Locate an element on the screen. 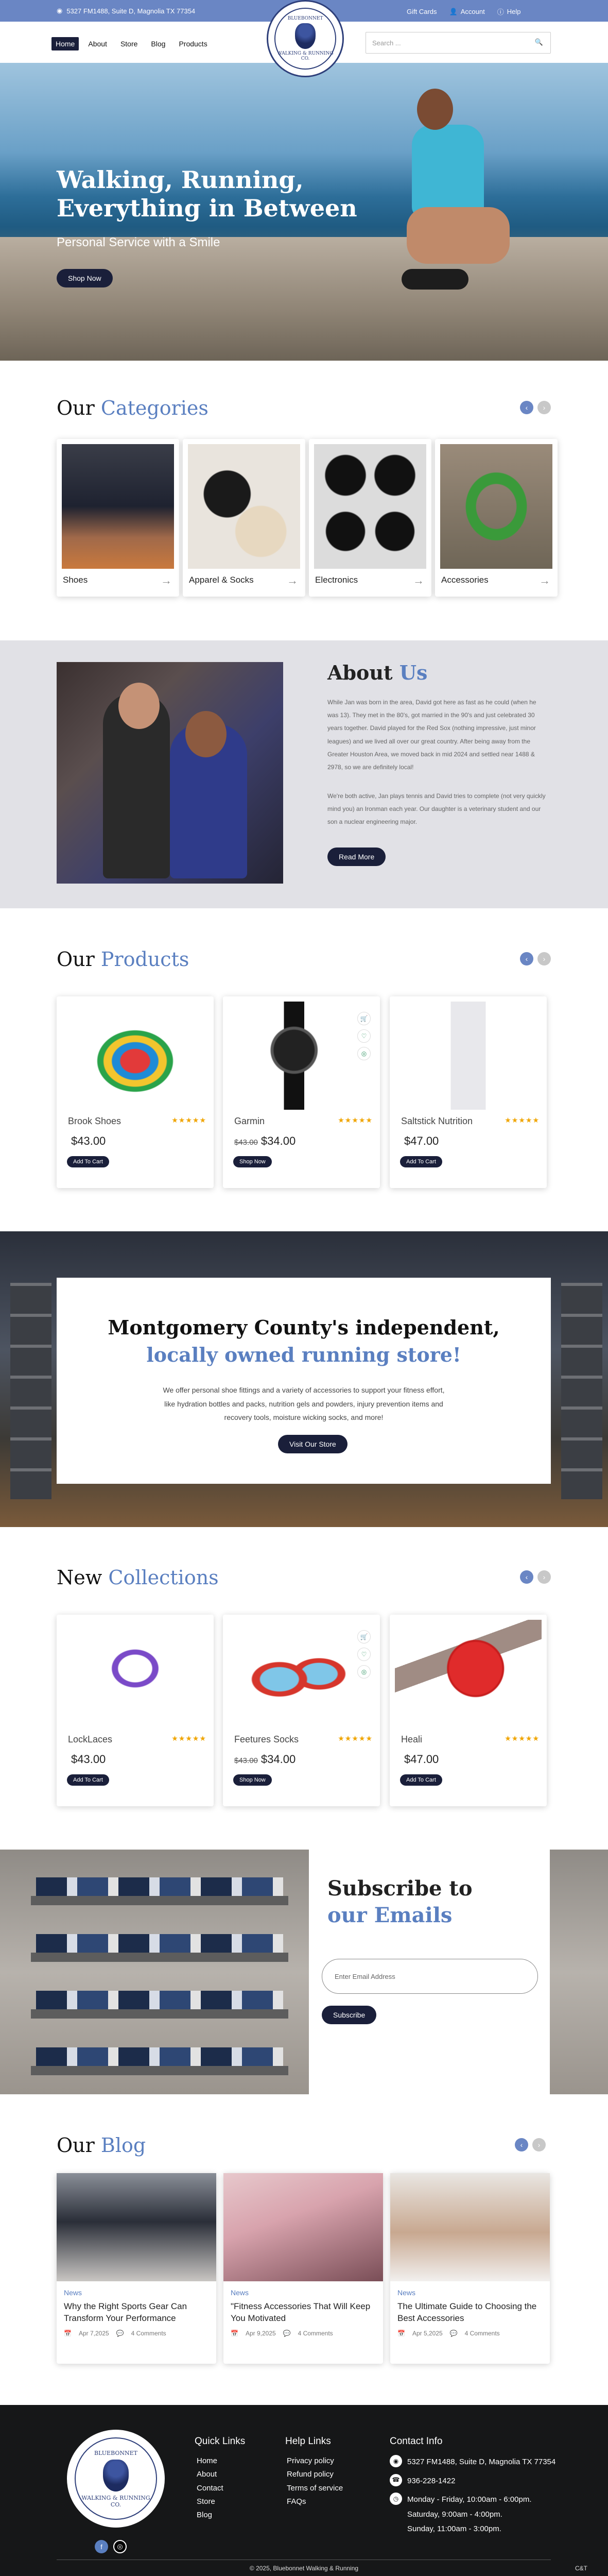 Image resolution: width=608 pixels, height=2576 pixels. footer-link-blog: Blog is located at coordinates (210, 2515).